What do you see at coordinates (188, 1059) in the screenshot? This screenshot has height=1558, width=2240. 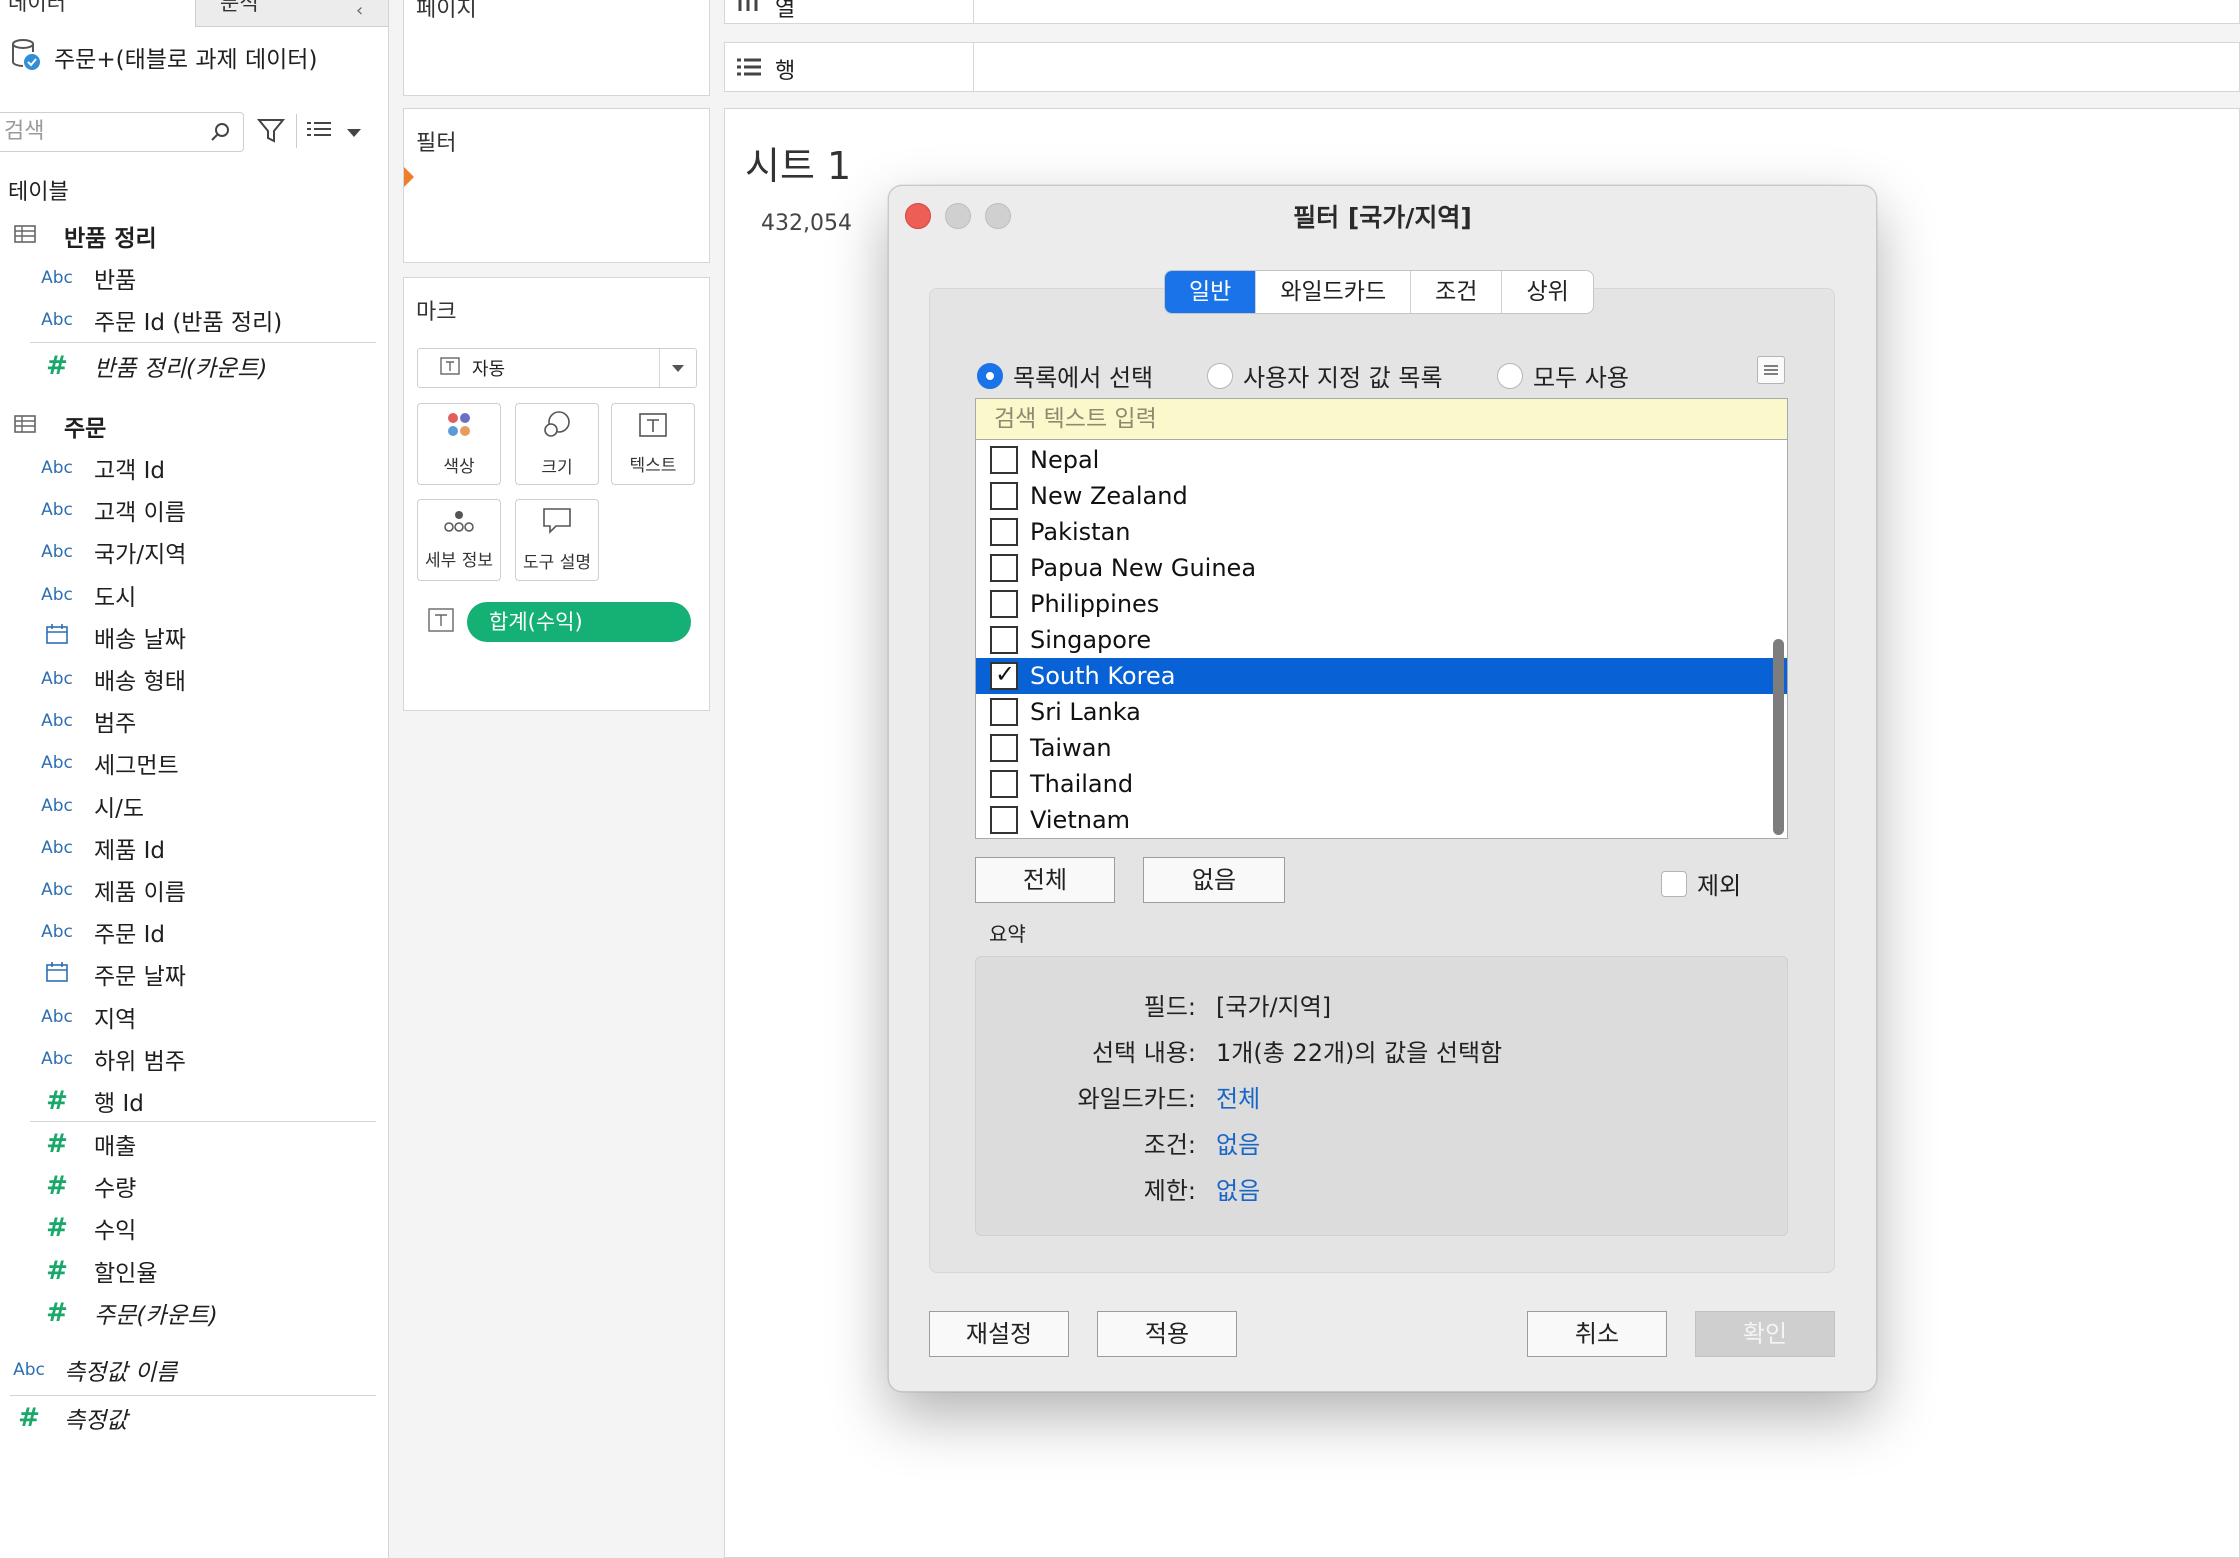 I see `field-row: Abc 하위 범주` at bounding box center [188, 1059].